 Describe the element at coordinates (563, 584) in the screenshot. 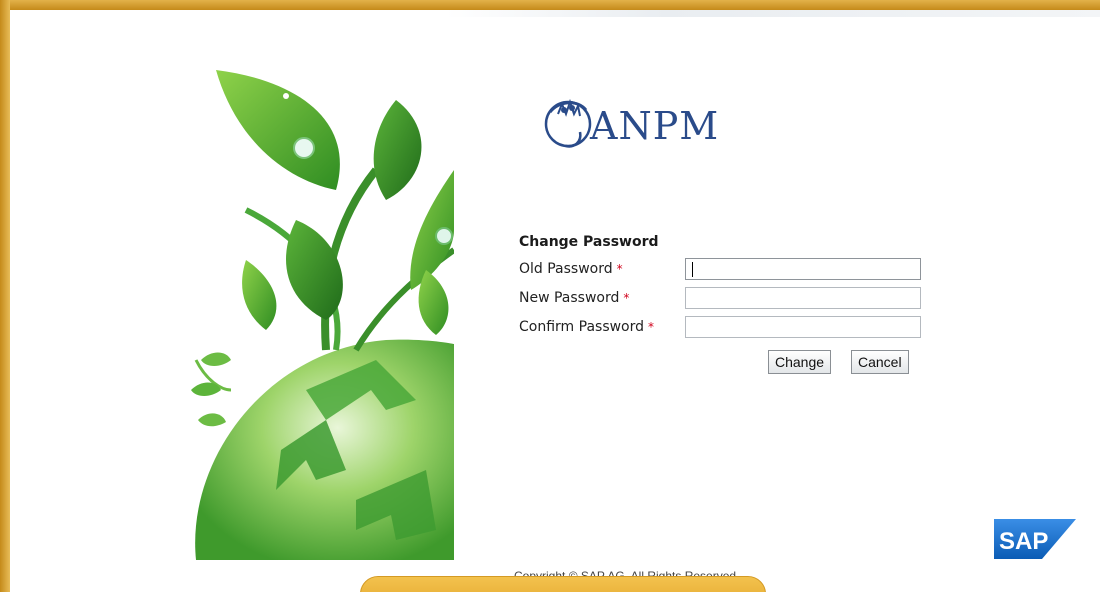

I see `bottom-tab` at that location.